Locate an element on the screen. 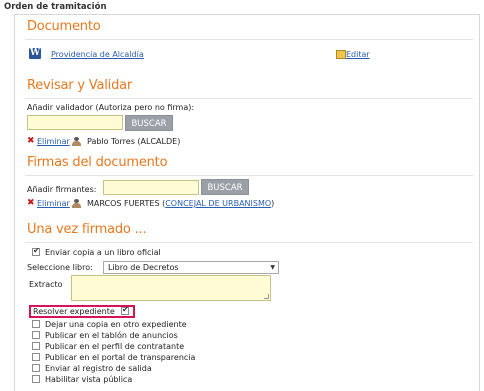 The height and width of the screenshot is (391, 484). validator-search-button: BUSCAR is located at coordinates (149, 123).